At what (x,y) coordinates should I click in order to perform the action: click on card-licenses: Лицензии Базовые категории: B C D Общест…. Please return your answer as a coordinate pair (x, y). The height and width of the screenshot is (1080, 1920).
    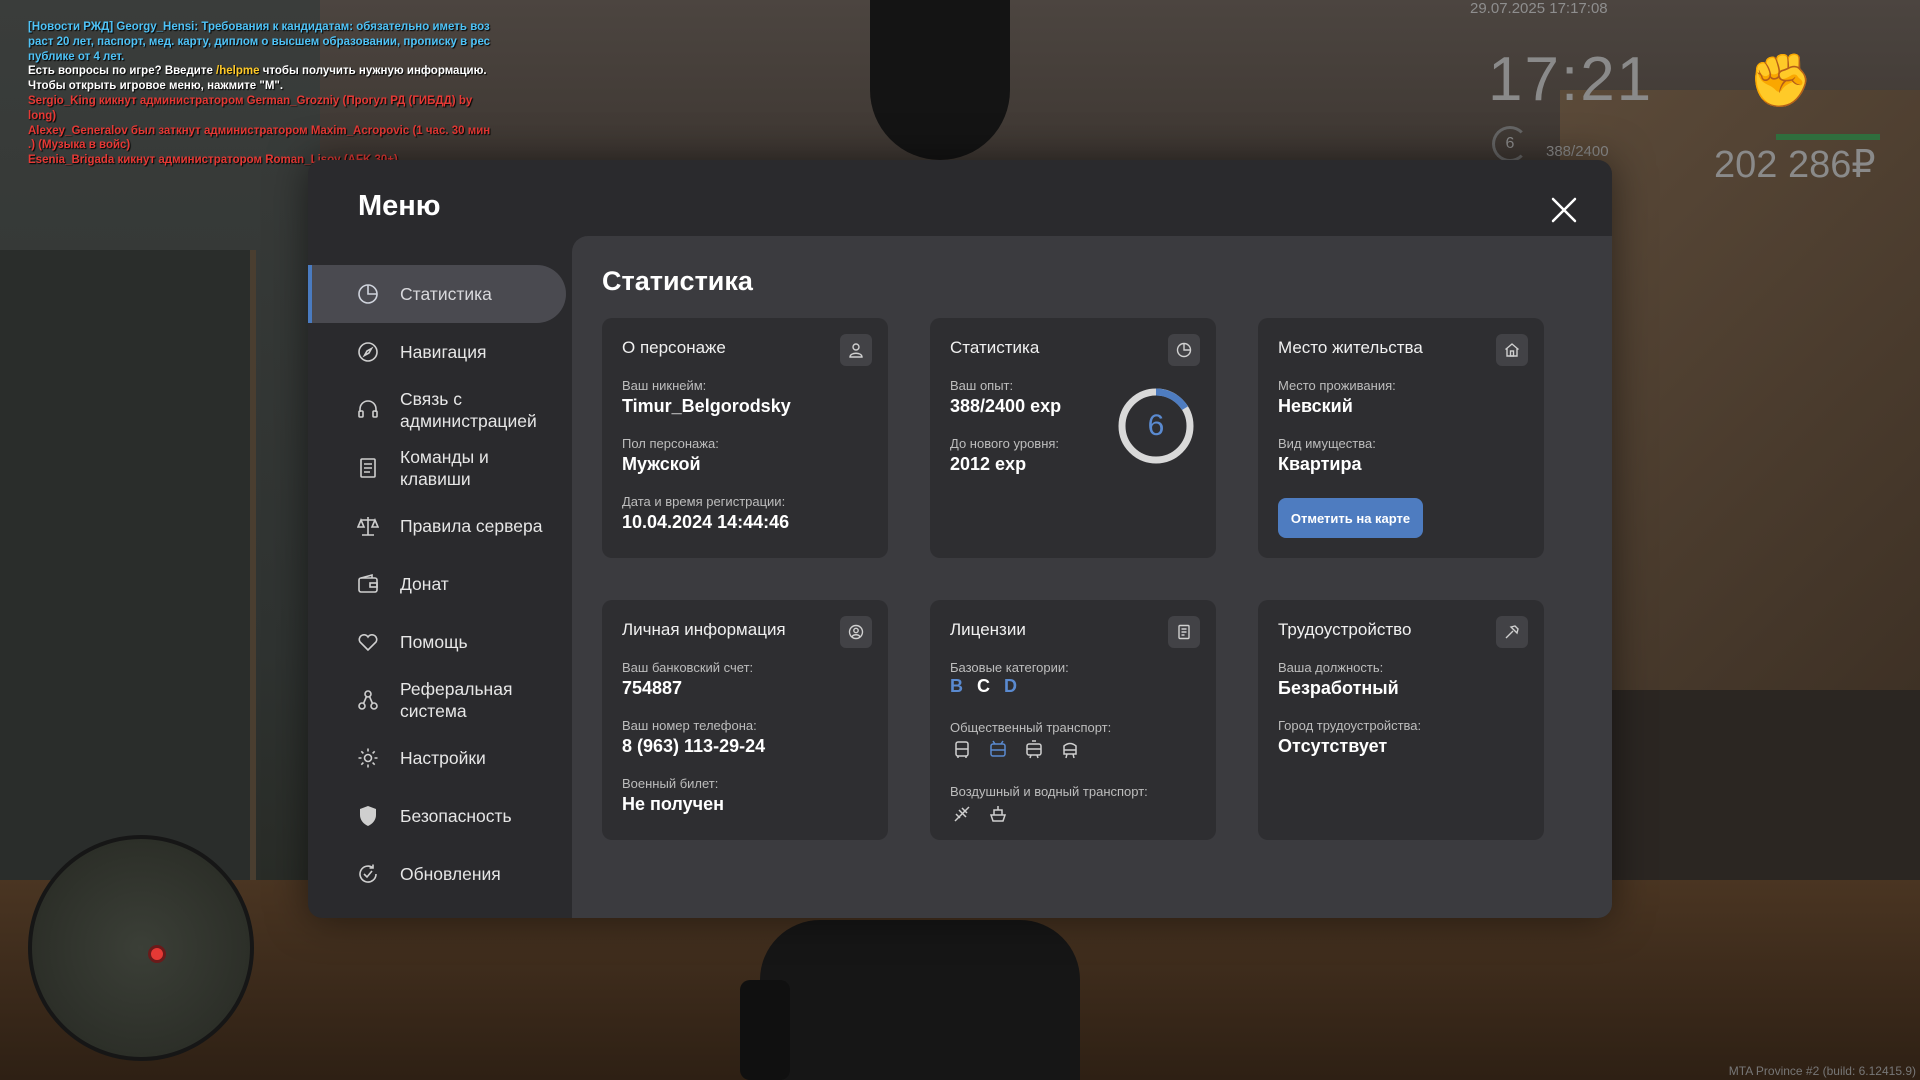
    Looking at the image, I should click on (1073, 720).